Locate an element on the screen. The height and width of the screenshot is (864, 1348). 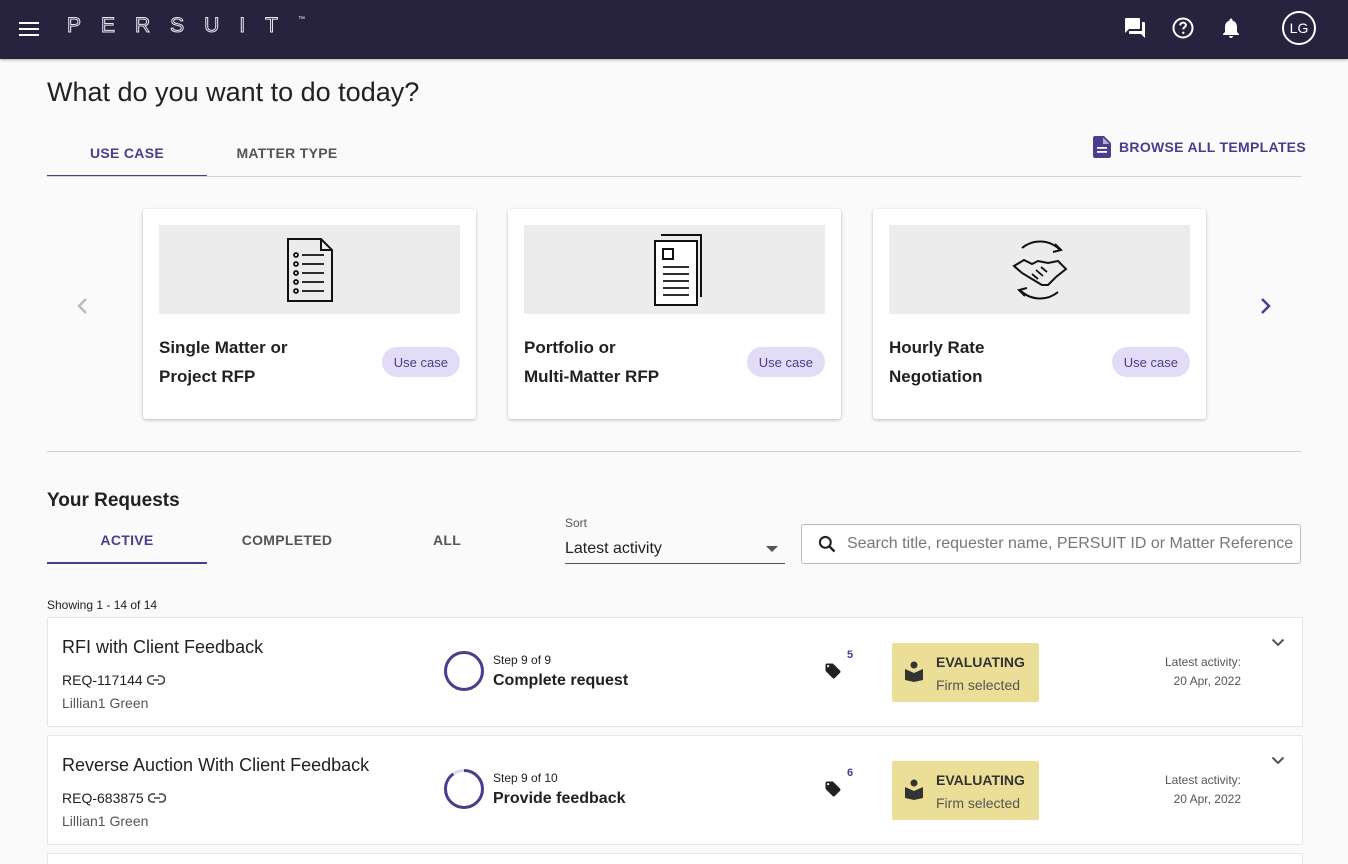
section-divider is located at coordinates (674, 451).